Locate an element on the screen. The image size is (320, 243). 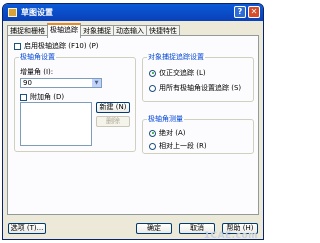
app-icon is located at coordinates (12, 12).